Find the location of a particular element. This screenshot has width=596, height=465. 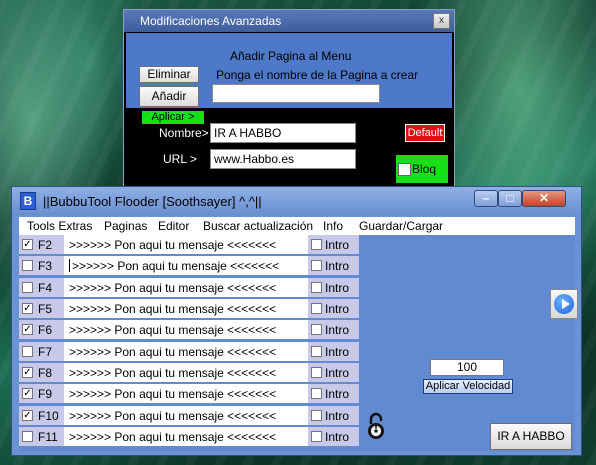

row-hotkey-label: F5 is located at coordinates (45, 309).